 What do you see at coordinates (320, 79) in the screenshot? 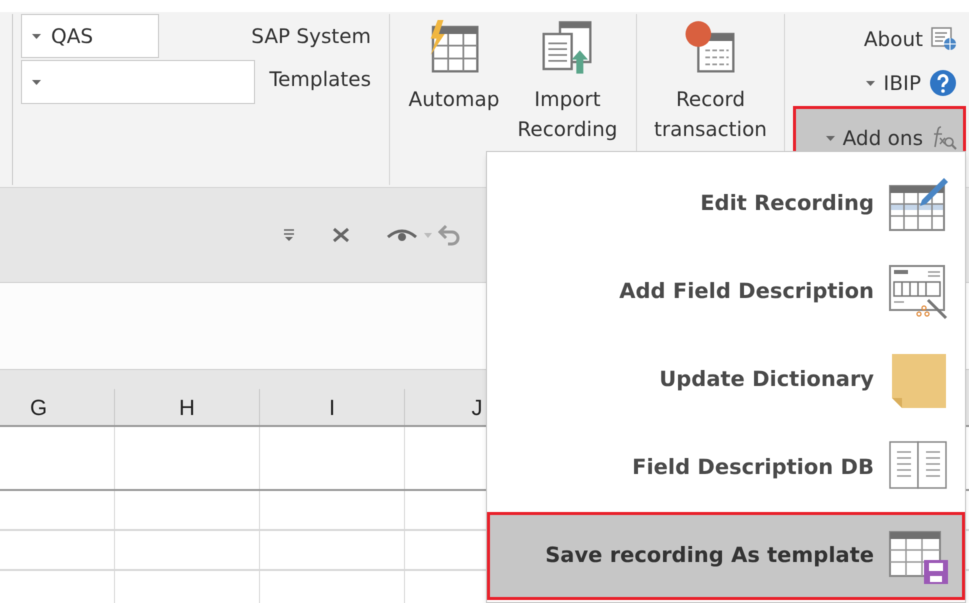
I see `field-label: Templates` at bounding box center [320, 79].